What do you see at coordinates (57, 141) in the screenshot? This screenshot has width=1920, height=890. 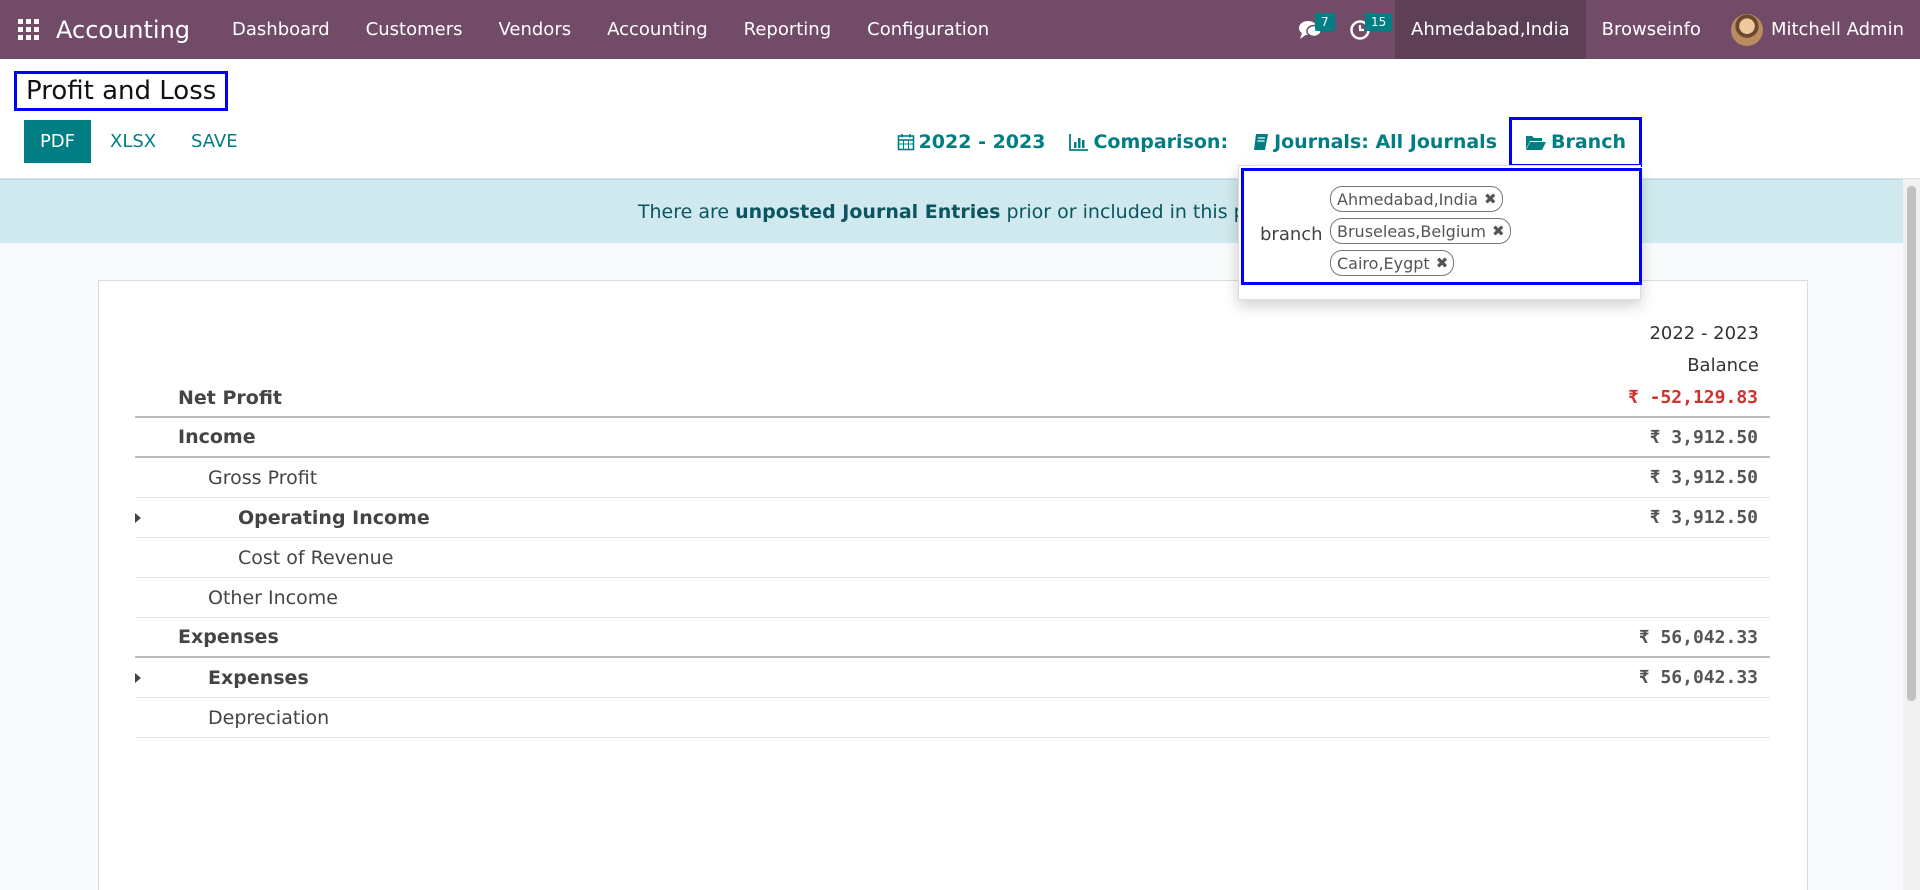 I see `pdf-button: PDF` at bounding box center [57, 141].